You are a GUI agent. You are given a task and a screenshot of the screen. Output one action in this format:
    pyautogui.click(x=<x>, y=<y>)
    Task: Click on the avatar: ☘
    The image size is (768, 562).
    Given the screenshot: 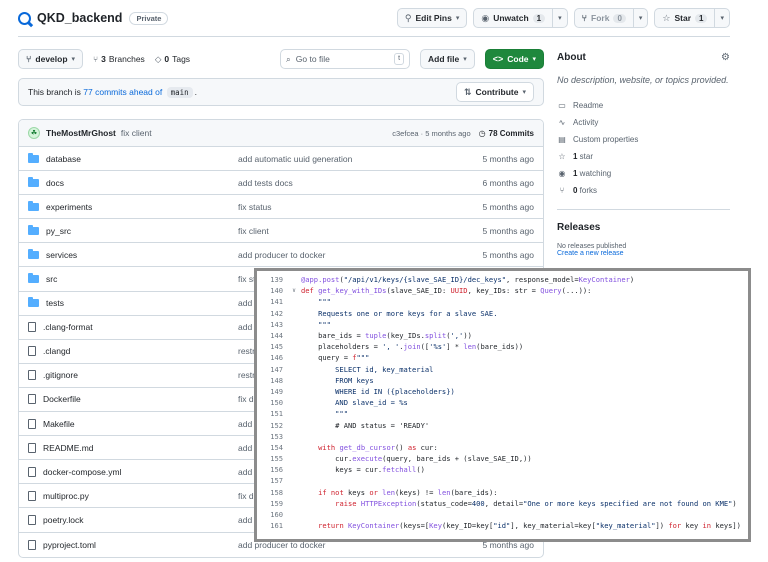 What is the action you would take?
    pyautogui.click(x=34, y=133)
    